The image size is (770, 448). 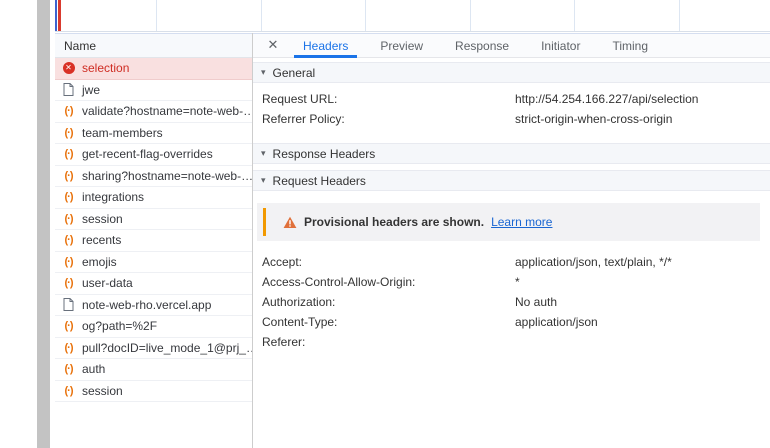 I want to click on request-row: (·) get-recent-flag-overrides, so click(x=153, y=155).